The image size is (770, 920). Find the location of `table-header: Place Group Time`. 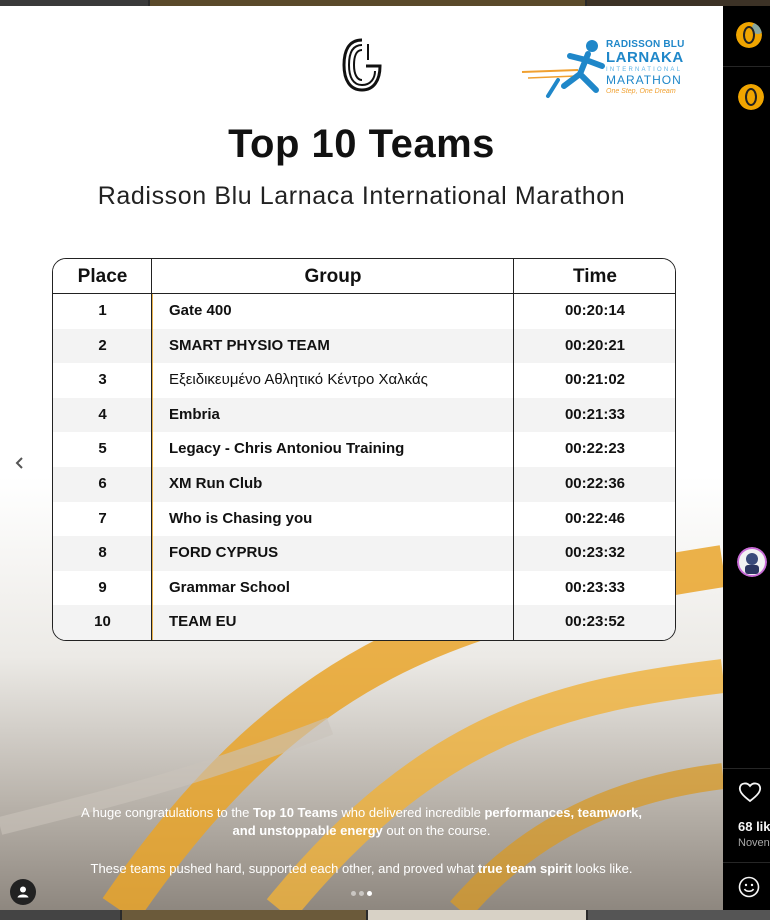

table-header: Place Group Time is located at coordinates (364, 276).